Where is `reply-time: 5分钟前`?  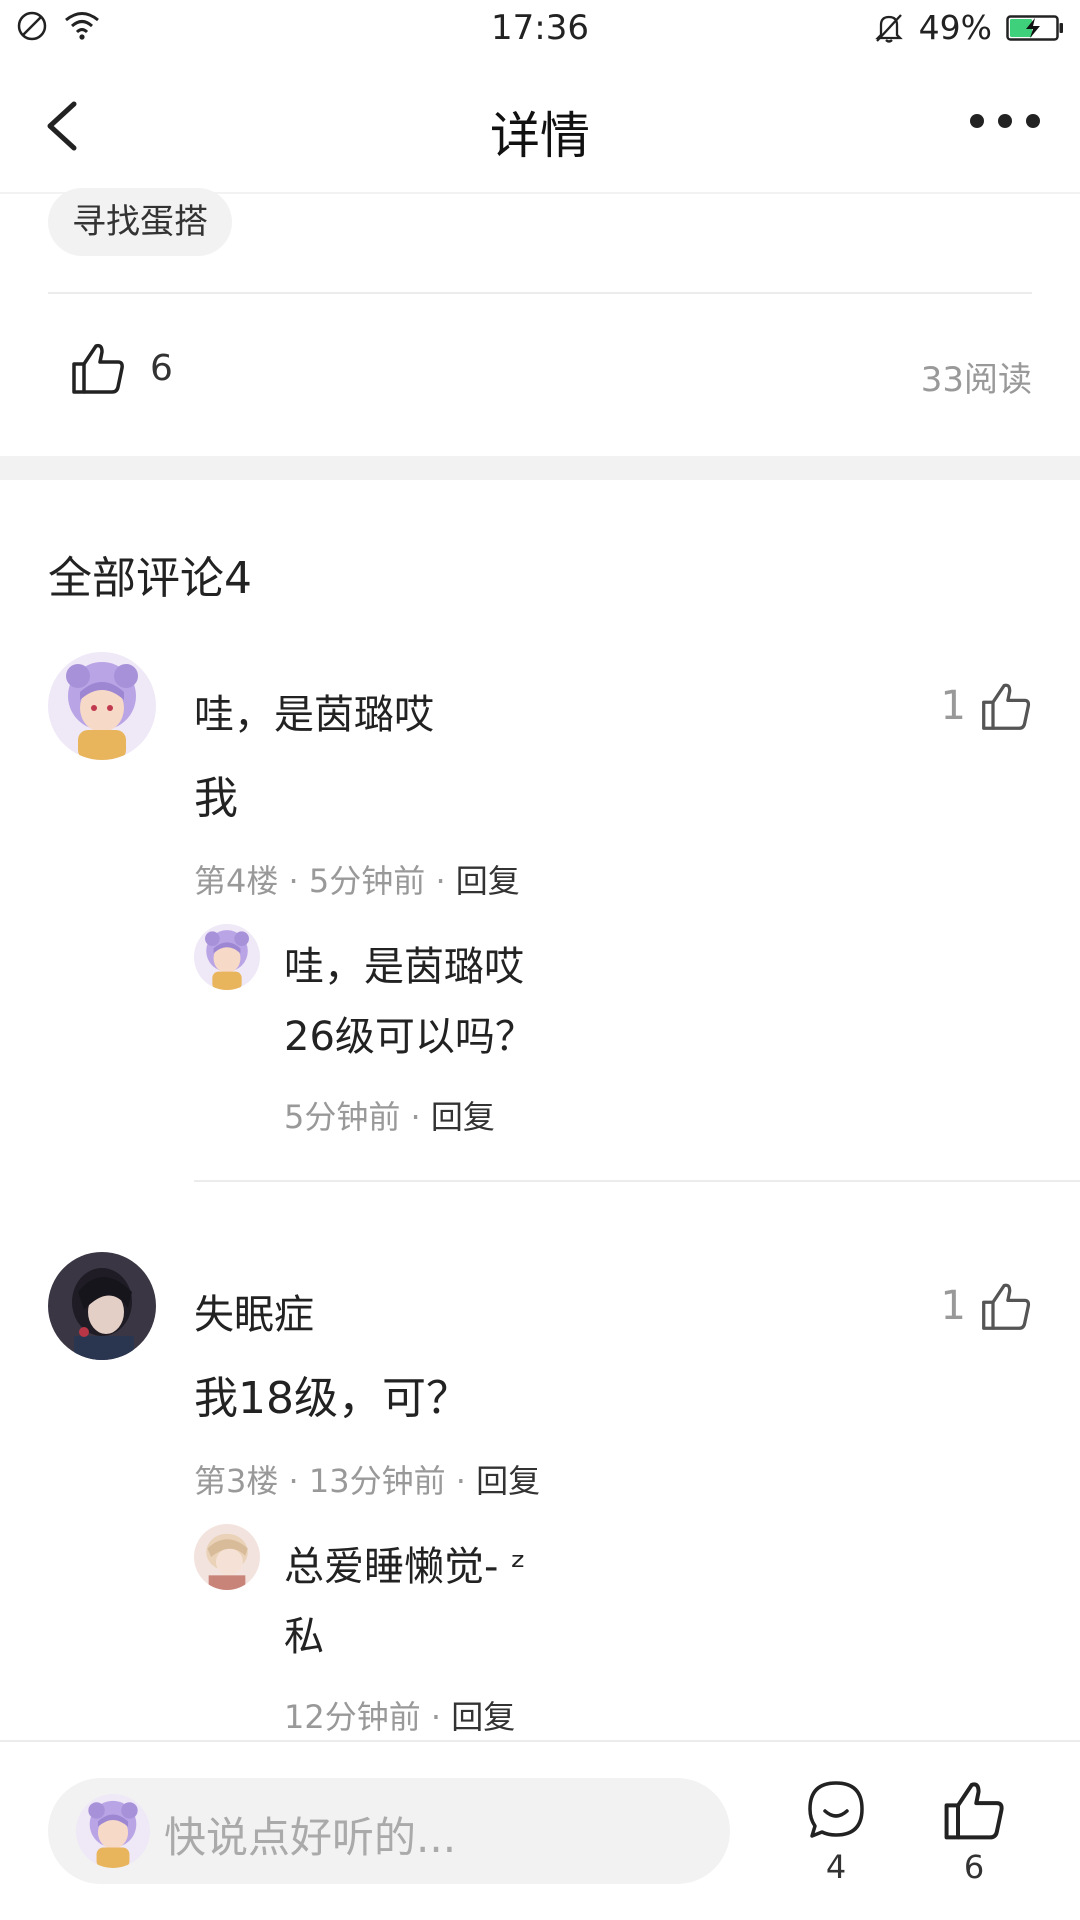 reply-time: 5分钟前 is located at coordinates (342, 1117).